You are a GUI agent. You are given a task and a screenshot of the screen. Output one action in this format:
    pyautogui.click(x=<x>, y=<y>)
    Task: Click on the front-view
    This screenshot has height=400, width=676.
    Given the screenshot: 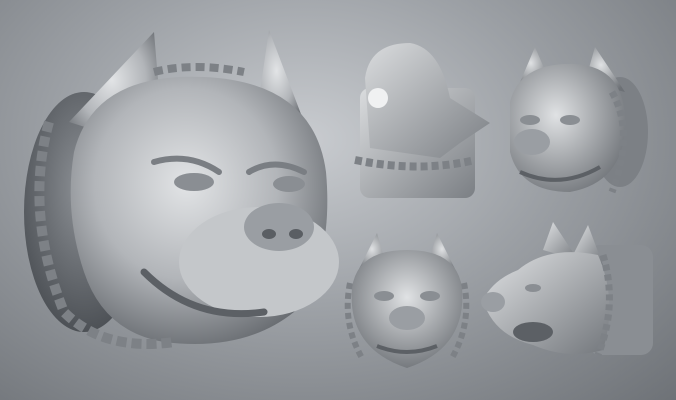 What is the action you would take?
    pyautogui.click(x=407, y=300)
    